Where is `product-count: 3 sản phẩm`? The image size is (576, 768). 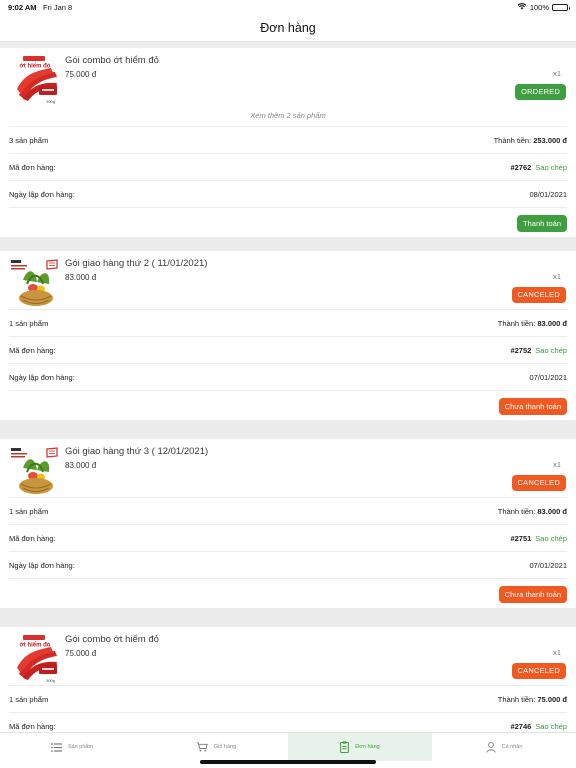
product-count: 3 sản phẩm is located at coordinates (29, 140).